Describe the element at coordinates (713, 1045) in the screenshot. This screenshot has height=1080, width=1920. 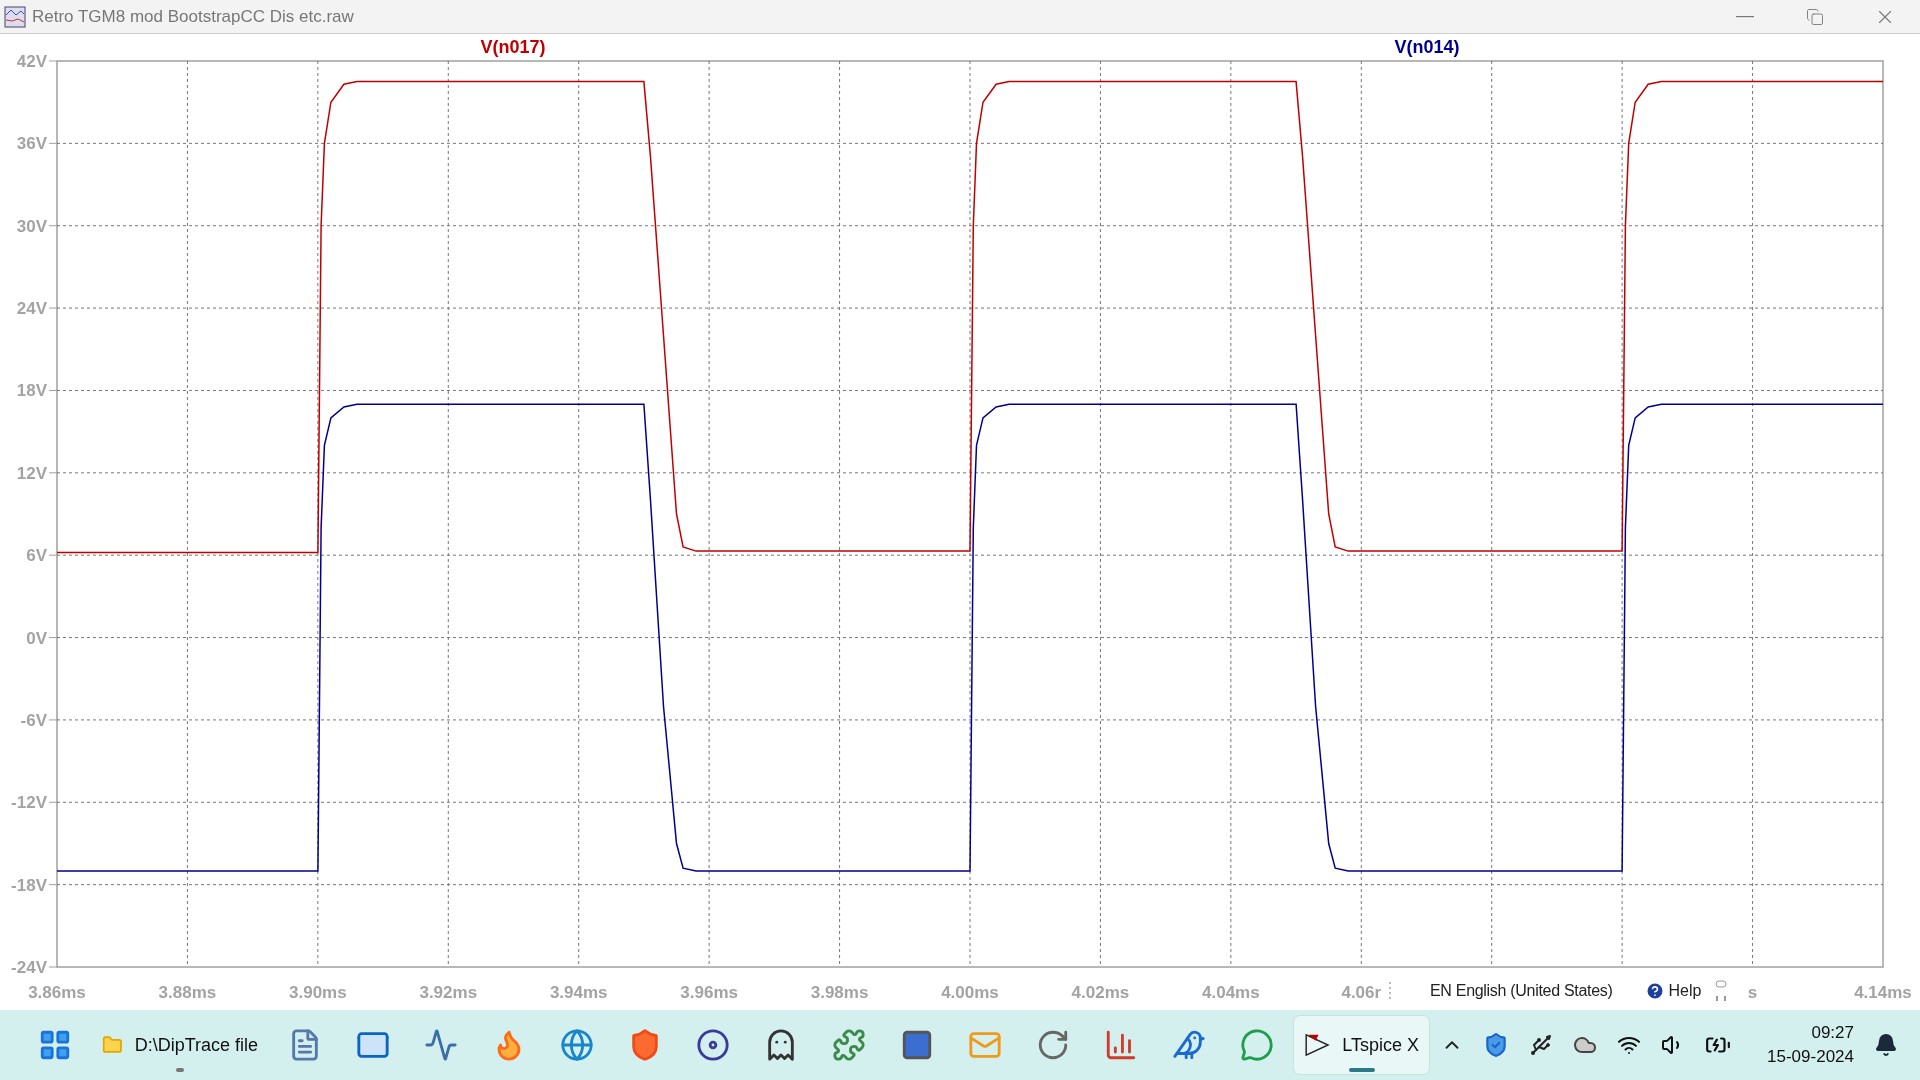
I see `disc-icon` at that location.